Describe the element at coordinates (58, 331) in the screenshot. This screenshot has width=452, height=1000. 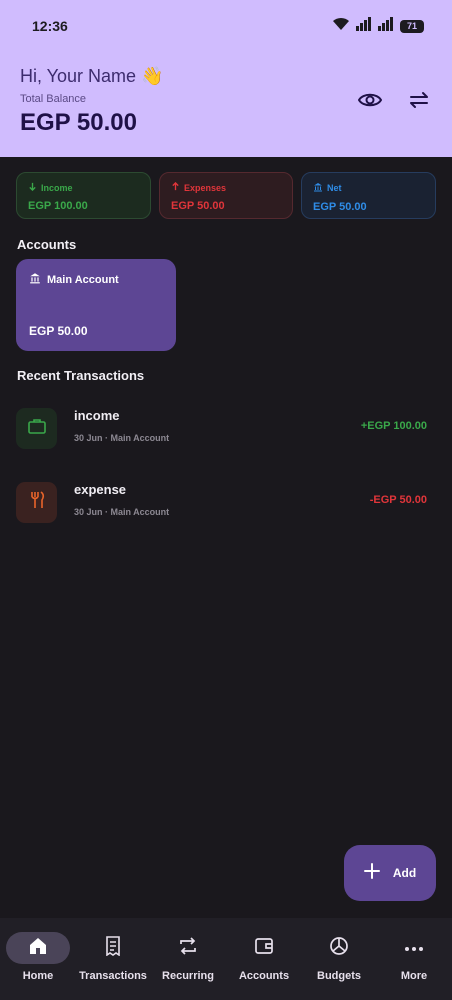
I see `account-balance: EGP 50.00` at that location.